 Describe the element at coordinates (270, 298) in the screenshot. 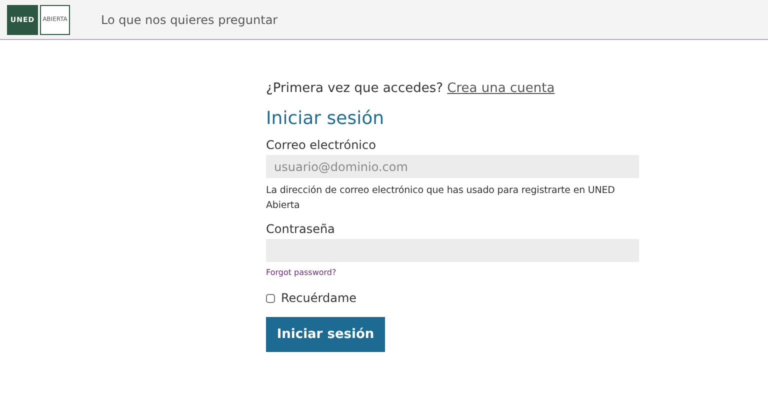

I see `remember-checkbox` at that location.